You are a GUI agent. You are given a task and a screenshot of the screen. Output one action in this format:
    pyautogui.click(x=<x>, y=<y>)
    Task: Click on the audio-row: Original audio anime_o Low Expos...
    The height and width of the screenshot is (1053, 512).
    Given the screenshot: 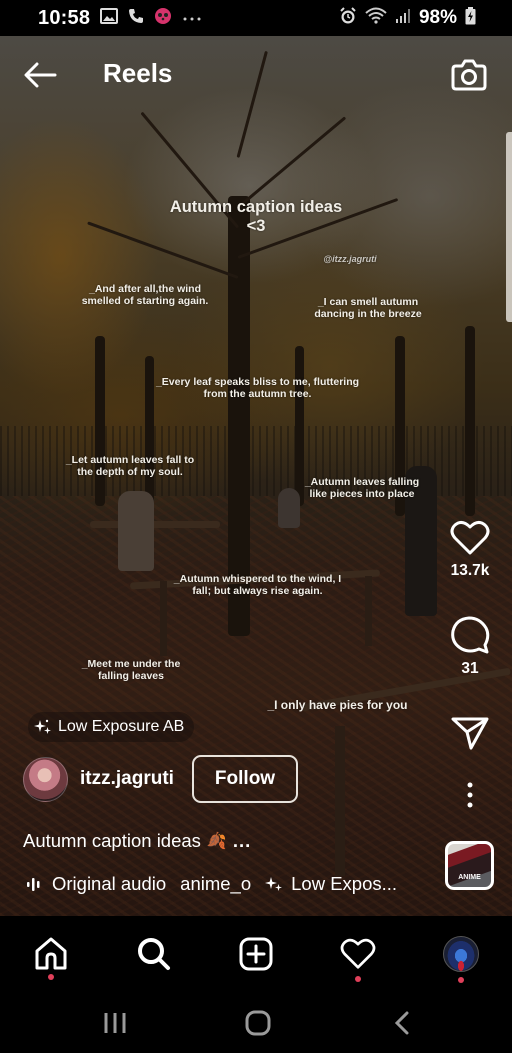 What is the action you would take?
    pyautogui.click(x=226, y=884)
    